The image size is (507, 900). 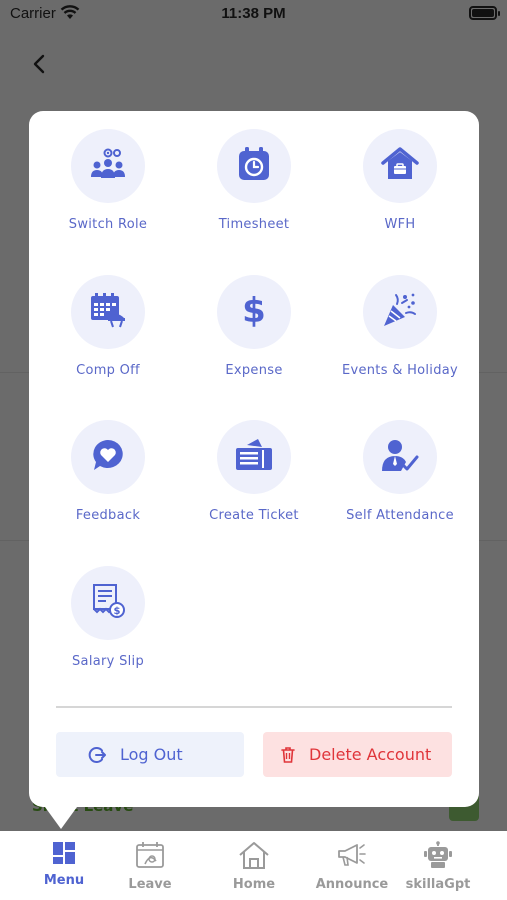 I want to click on popup-pointer, so click(x=61, y=818).